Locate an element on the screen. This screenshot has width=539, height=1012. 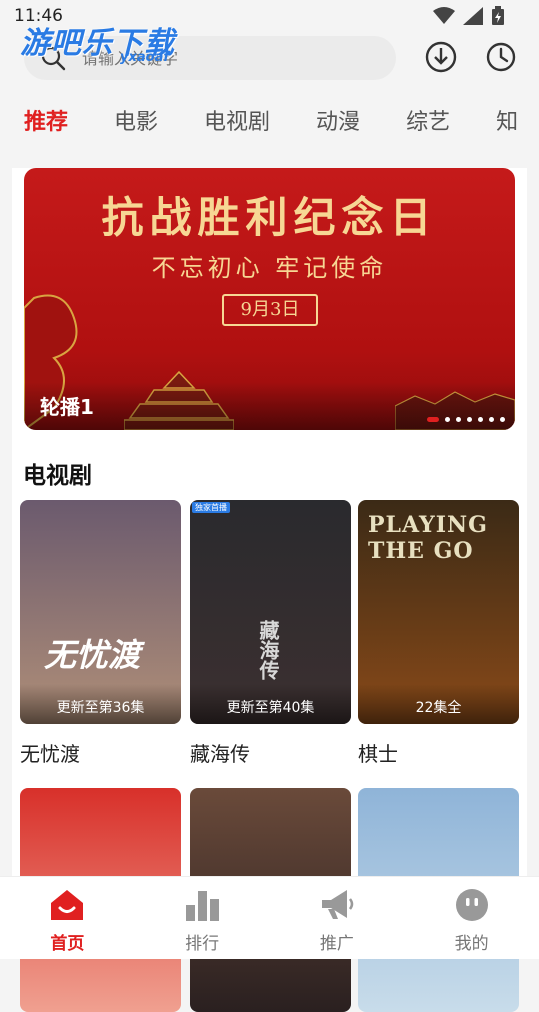
nav-home: 首页 is located at coordinates (67, 918).